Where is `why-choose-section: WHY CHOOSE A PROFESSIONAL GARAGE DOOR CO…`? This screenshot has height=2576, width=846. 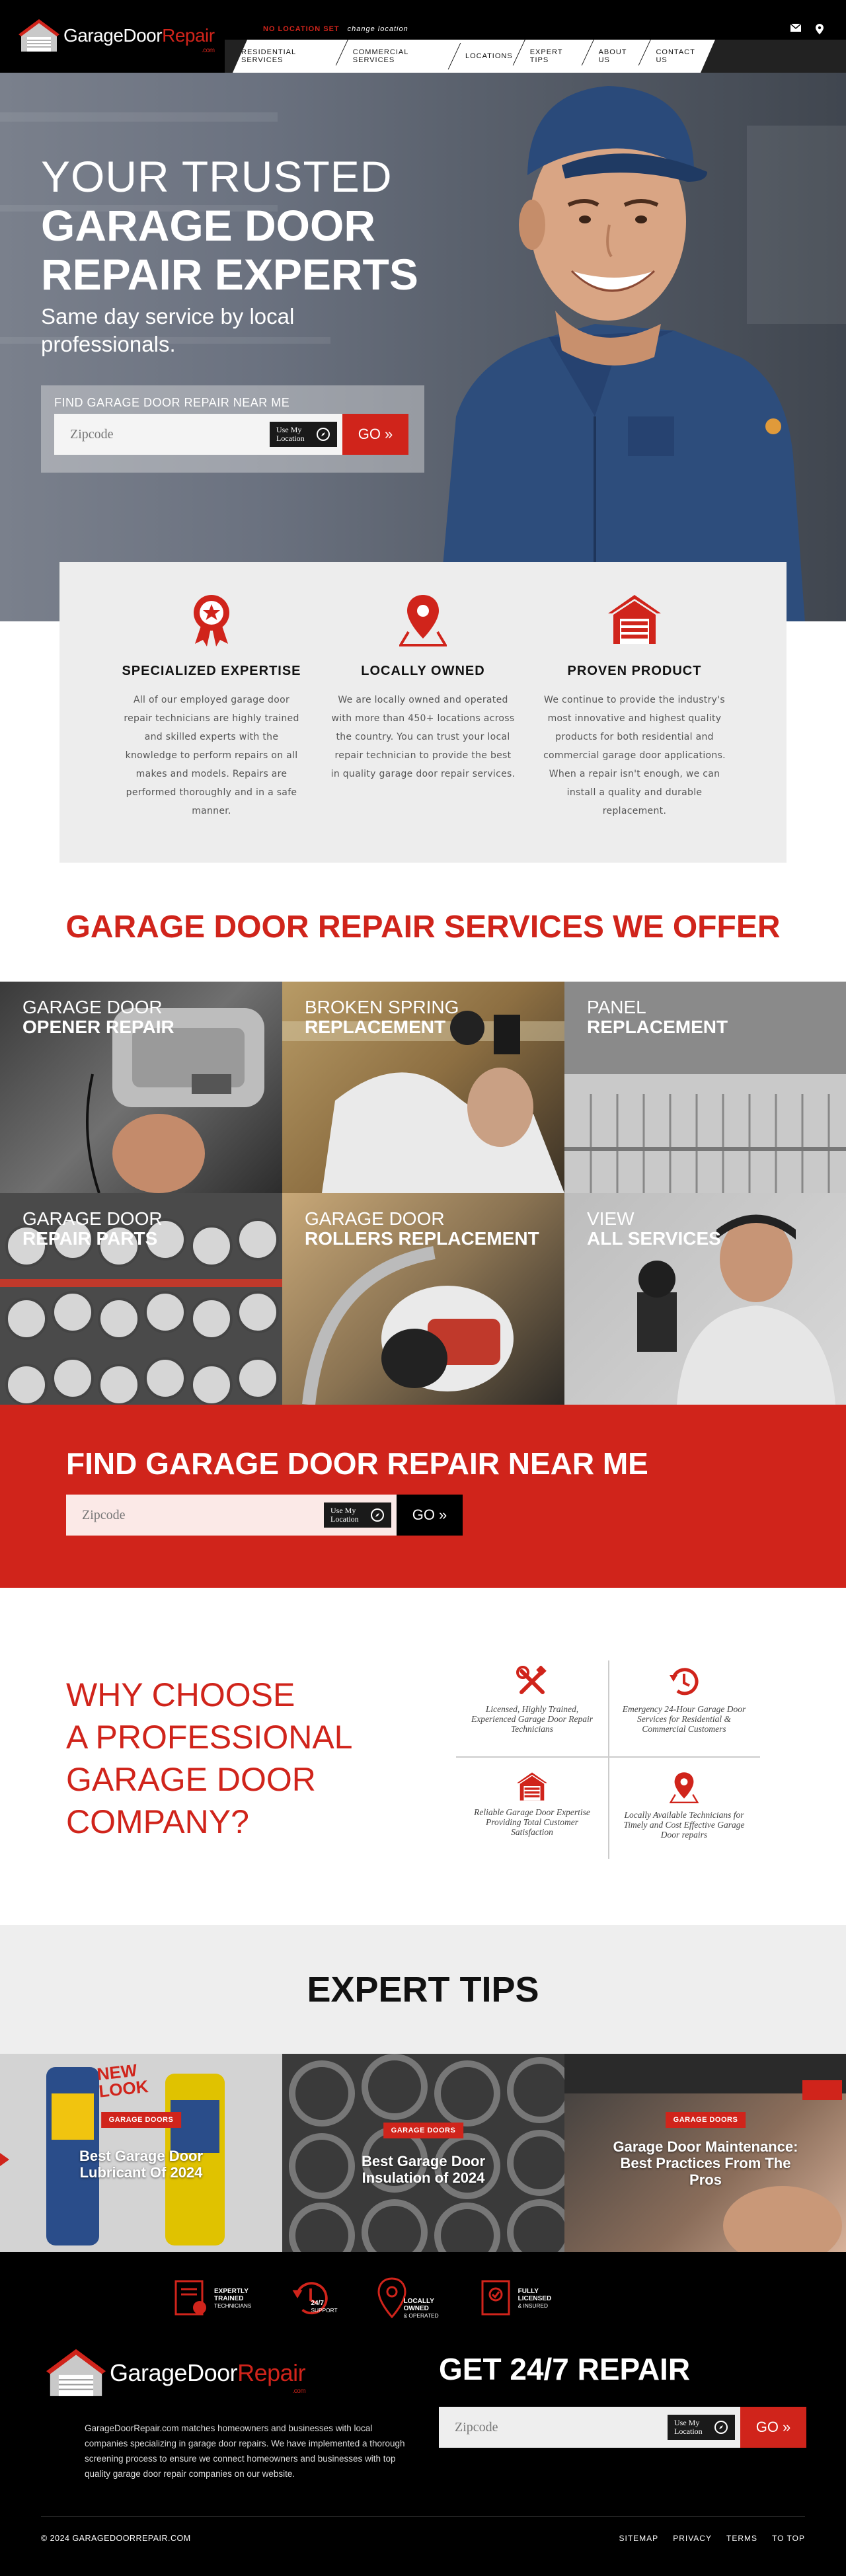
why-choose-section: WHY CHOOSE A PROFESSIONAL GARAGE DOOR CO… is located at coordinates (423, 1756).